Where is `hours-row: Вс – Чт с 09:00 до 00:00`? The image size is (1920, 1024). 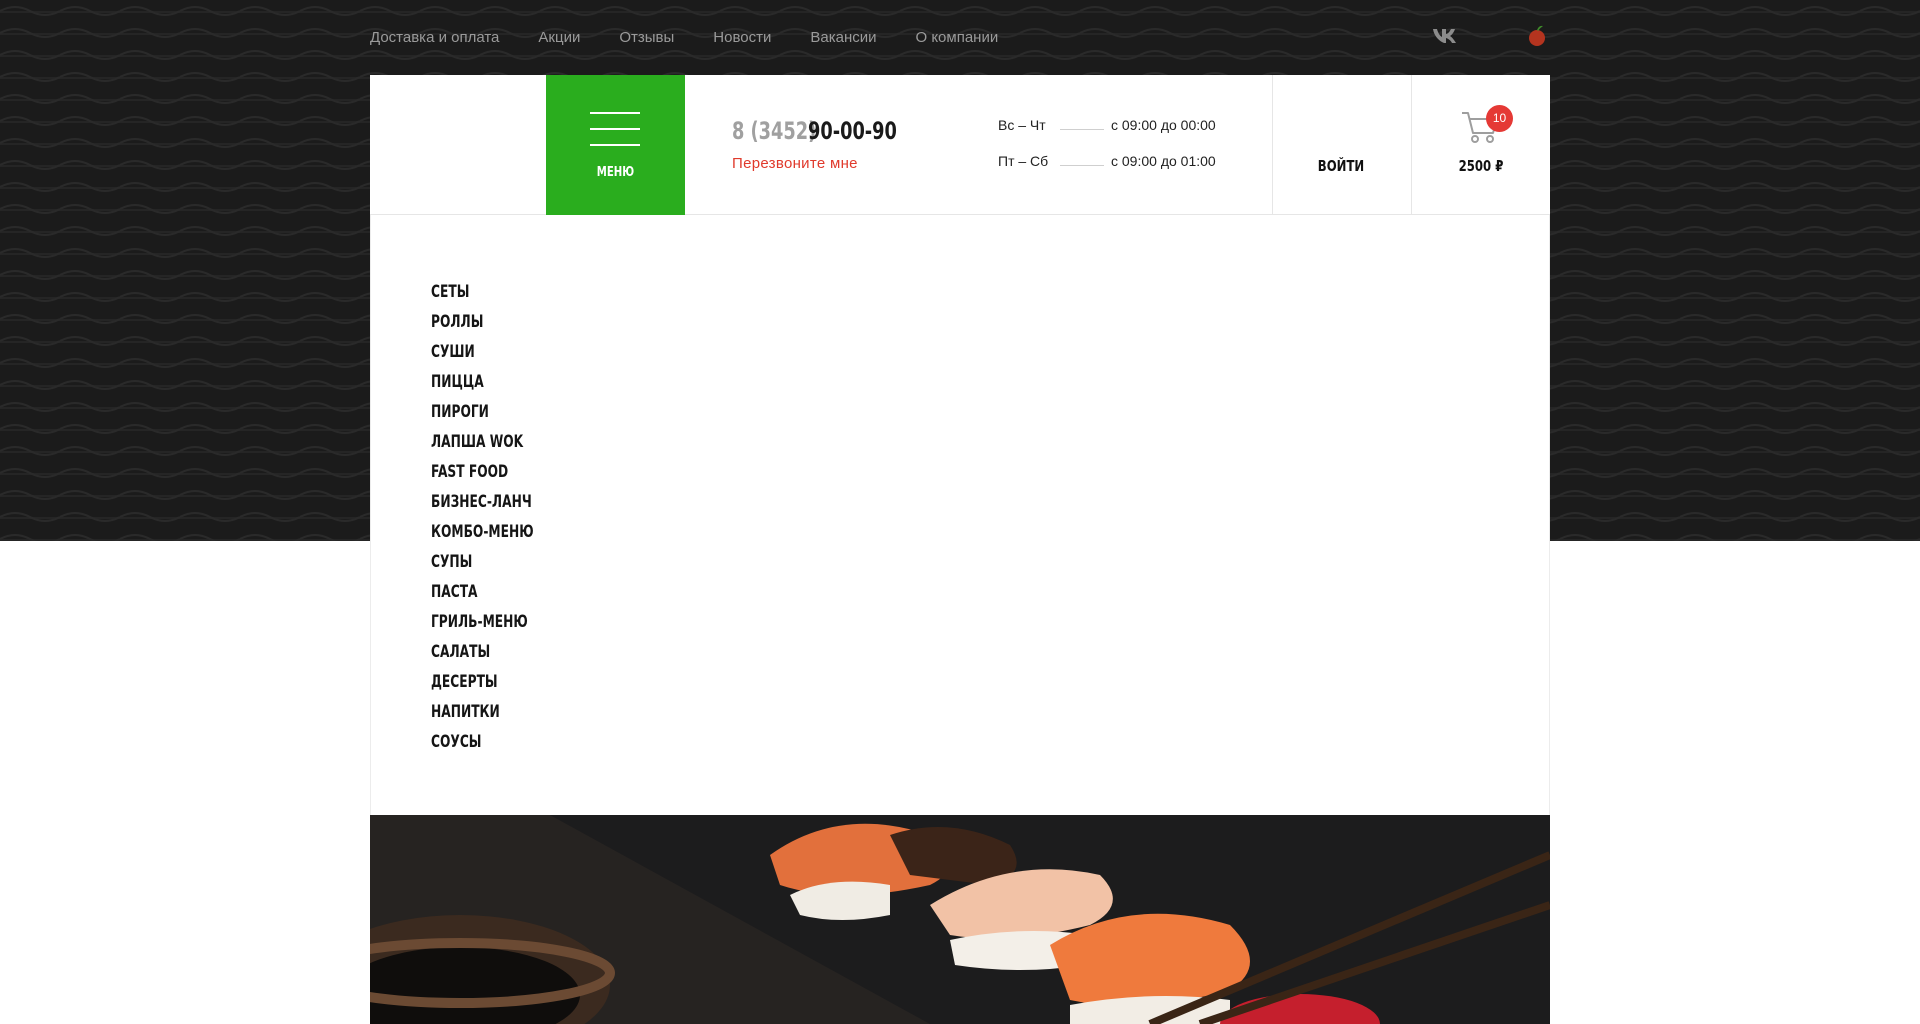
hours-row: Вс – Чт с 09:00 до 00:00 is located at coordinates (1118, 135).